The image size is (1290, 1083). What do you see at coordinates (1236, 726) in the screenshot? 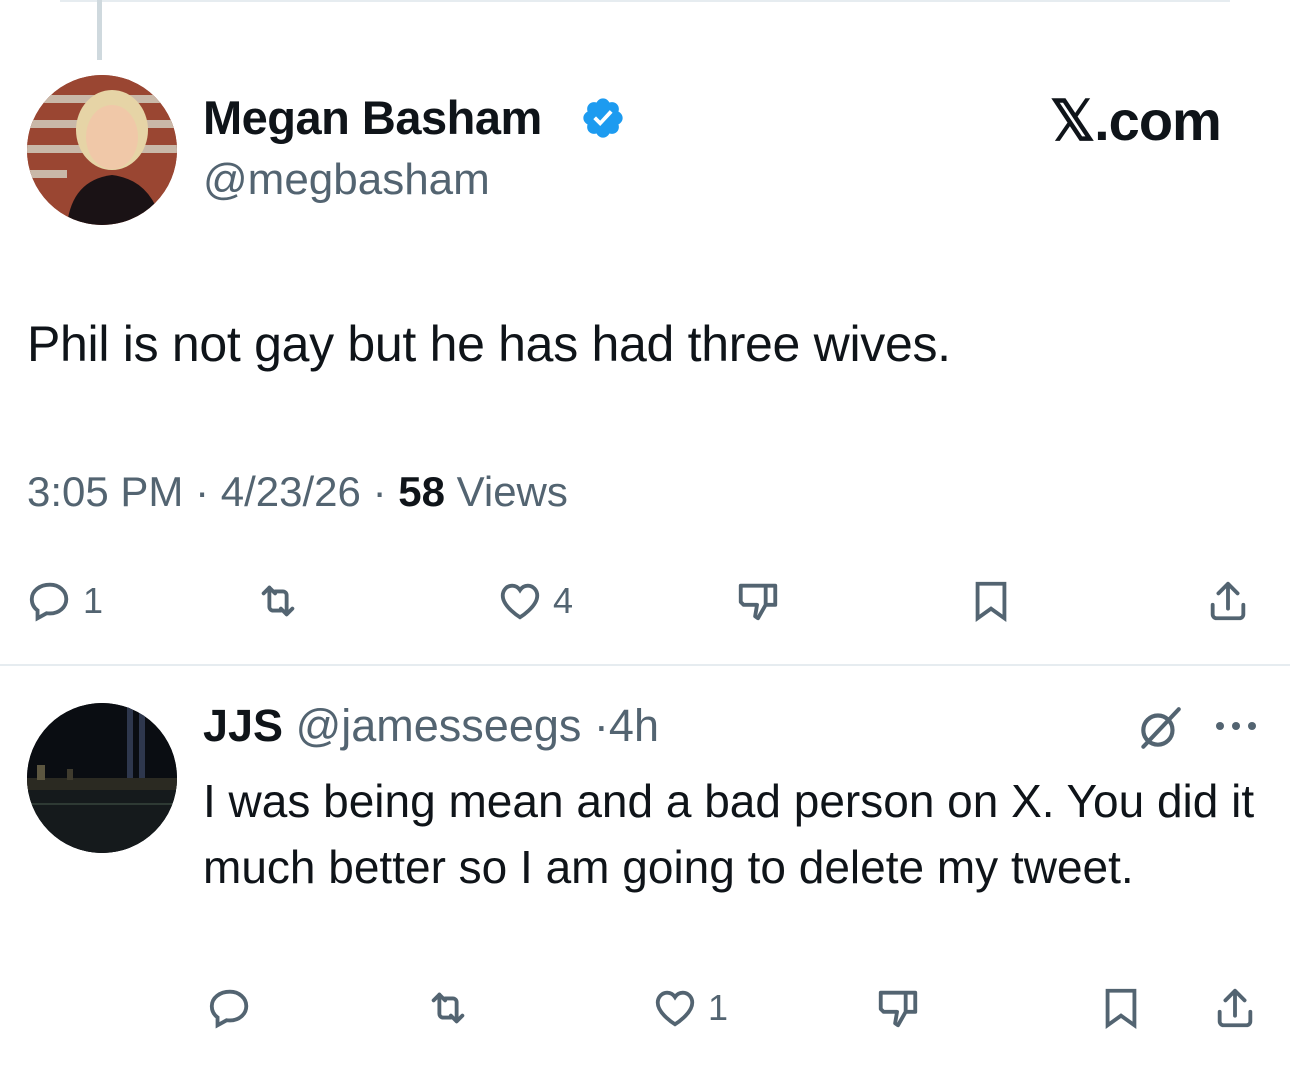
I see `more-options-icon` at bounding box center [1236, 726].